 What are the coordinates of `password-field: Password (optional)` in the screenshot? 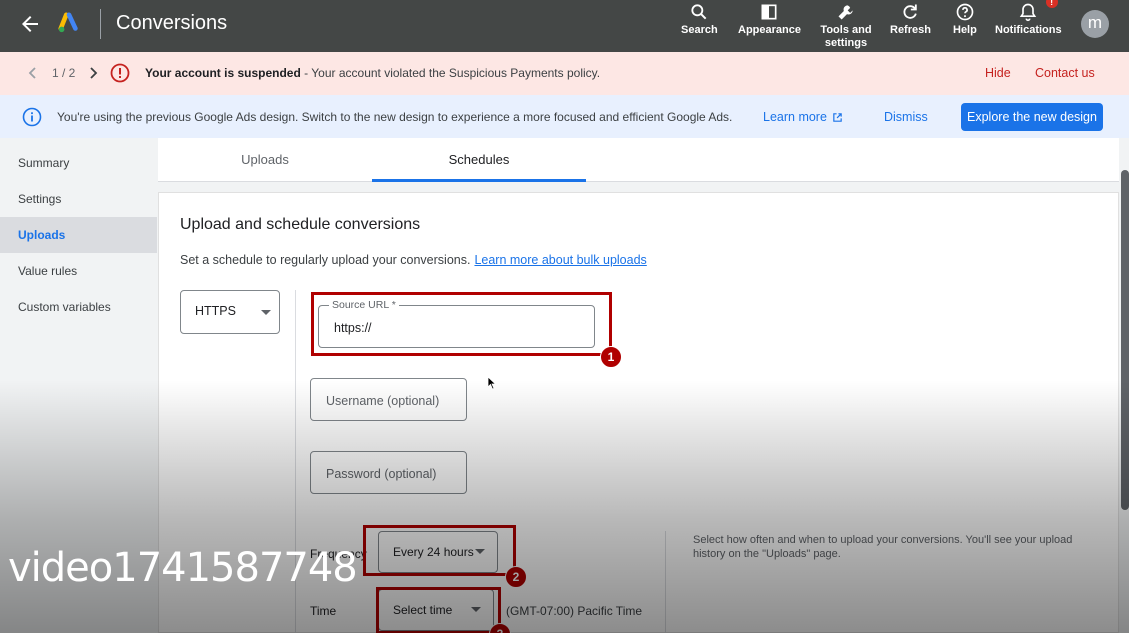 It's located at (388, 472).